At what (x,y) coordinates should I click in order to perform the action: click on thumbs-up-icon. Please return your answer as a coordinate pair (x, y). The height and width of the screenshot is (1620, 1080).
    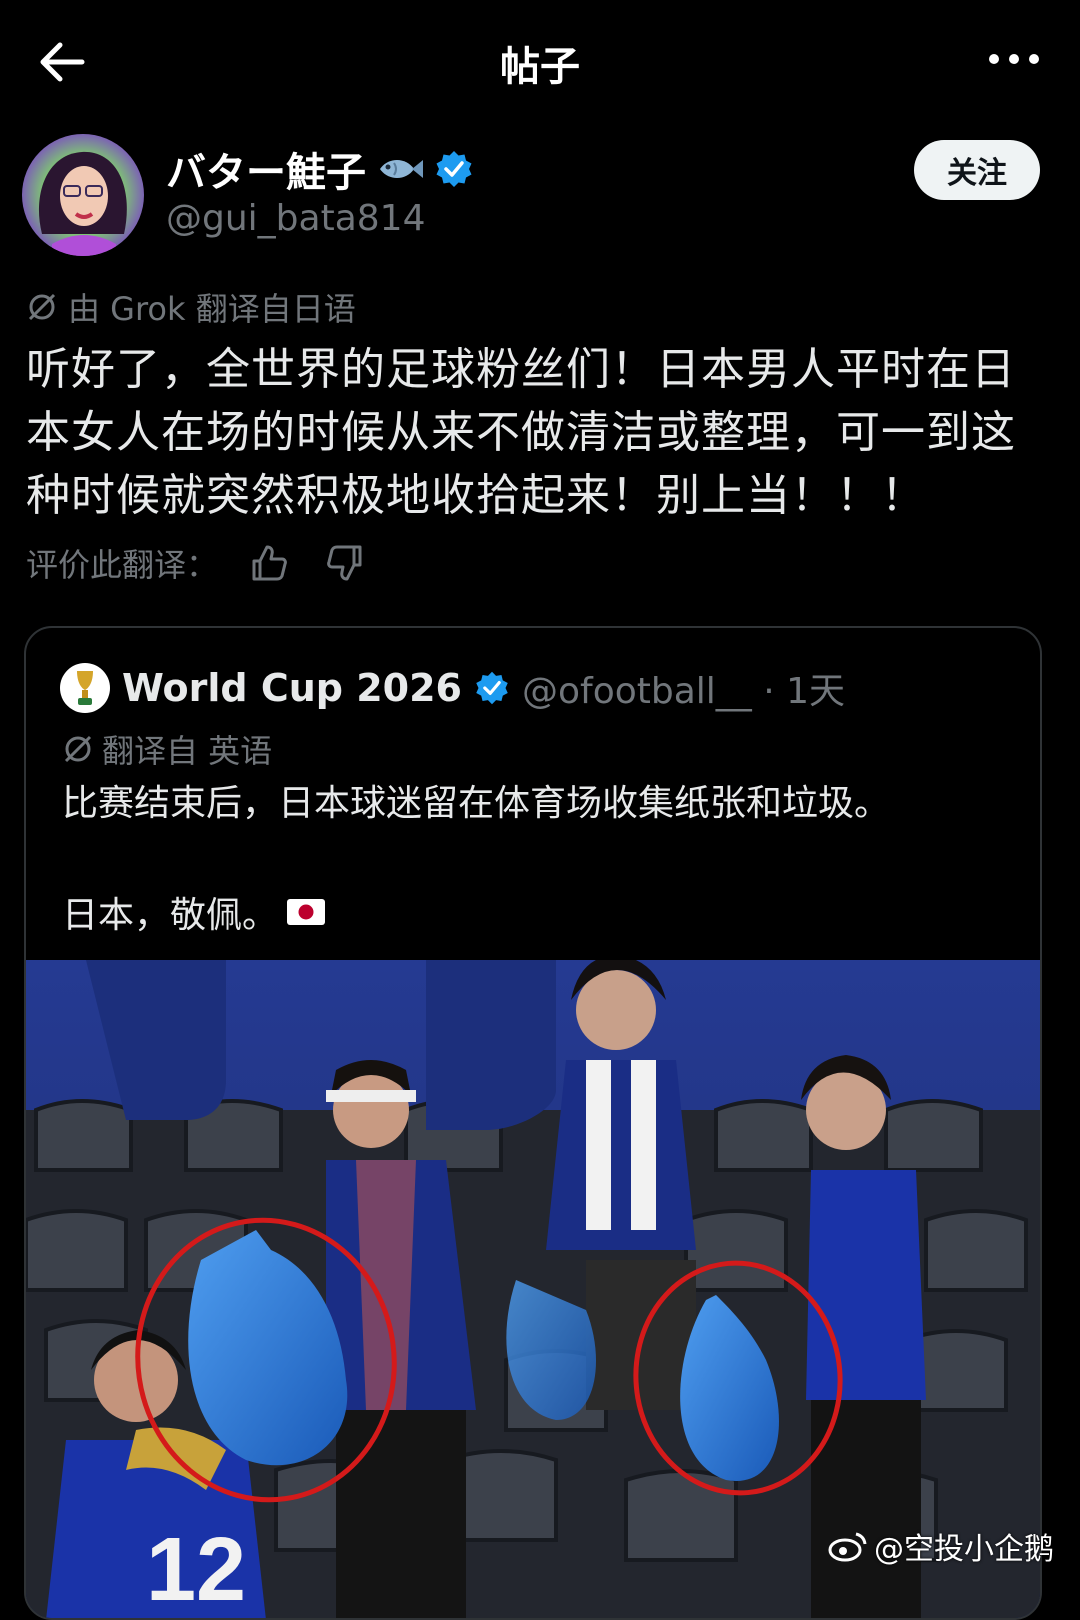
    Looking at the image, I should click on (270, 563).